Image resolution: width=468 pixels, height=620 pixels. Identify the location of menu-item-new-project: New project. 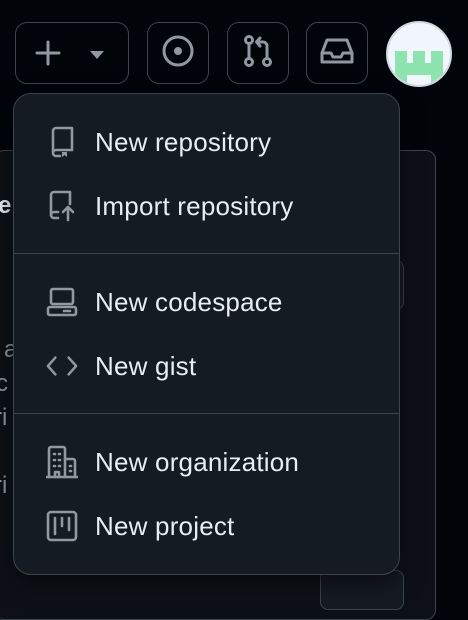
(206, 526).